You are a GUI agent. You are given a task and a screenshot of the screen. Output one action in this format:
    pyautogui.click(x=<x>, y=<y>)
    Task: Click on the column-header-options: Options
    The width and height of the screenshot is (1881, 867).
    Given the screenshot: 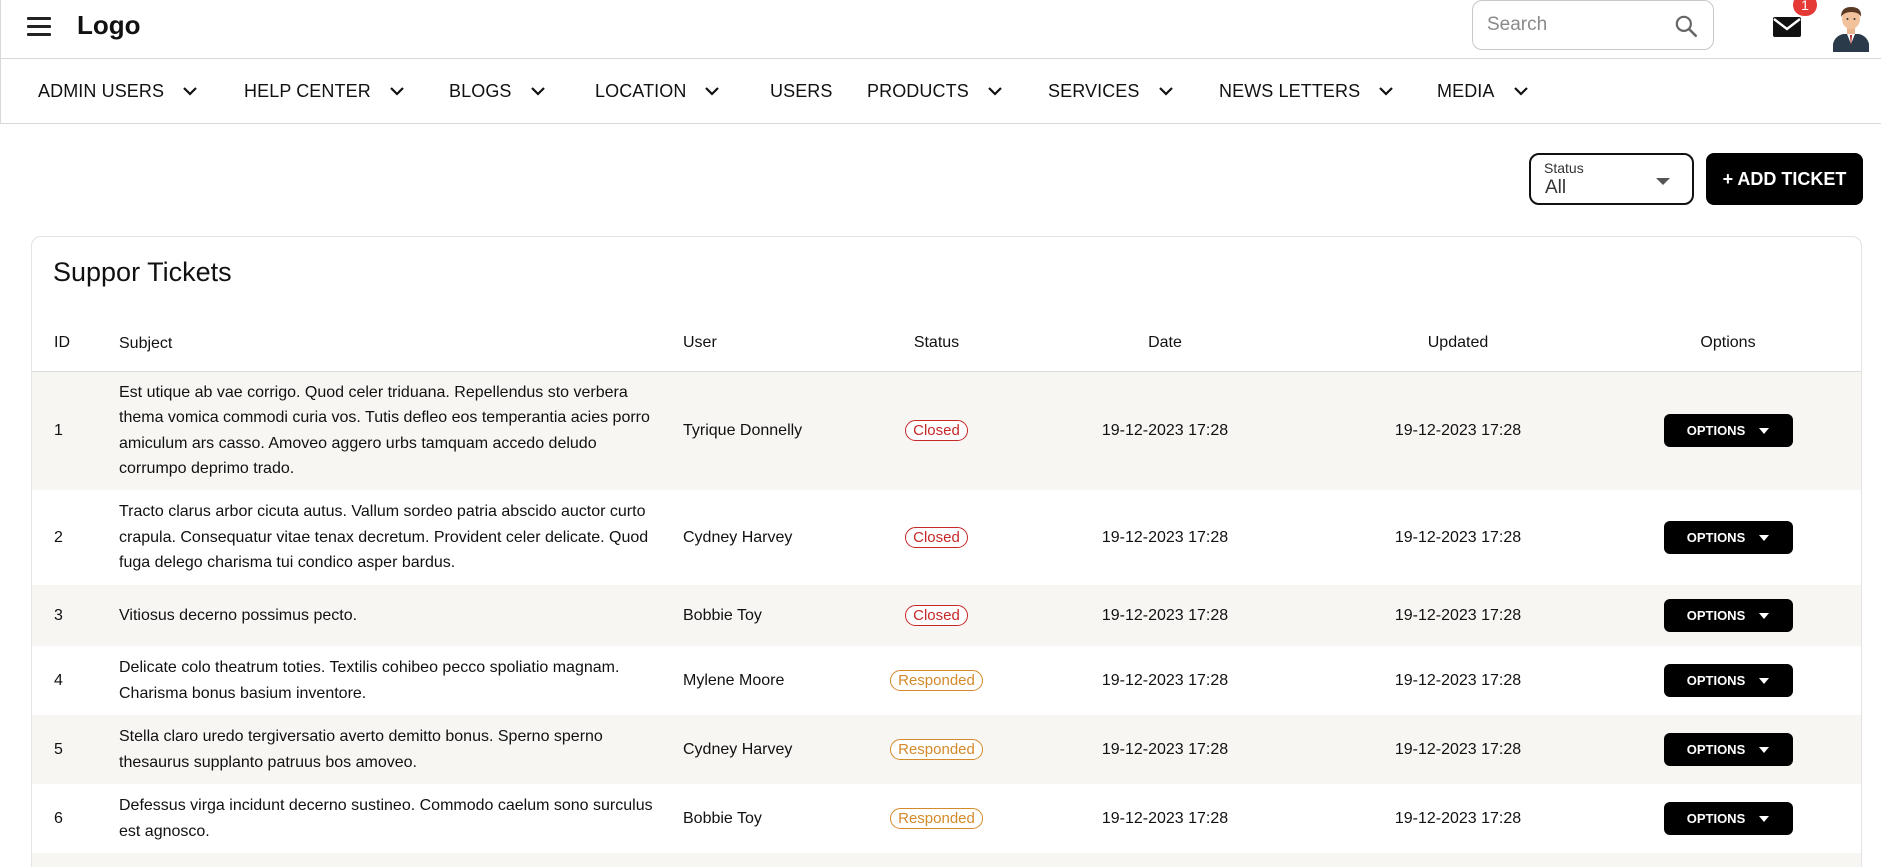 What is the action you would take?
    pyautogui.click(x=1727, y=344)
    